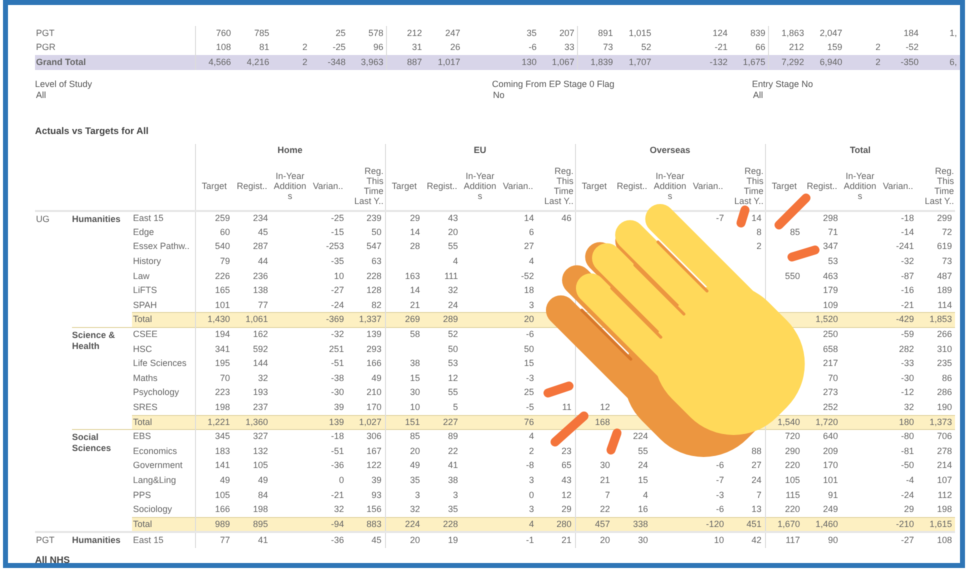  I want to click on table-cell: -32, so click(337, 334).